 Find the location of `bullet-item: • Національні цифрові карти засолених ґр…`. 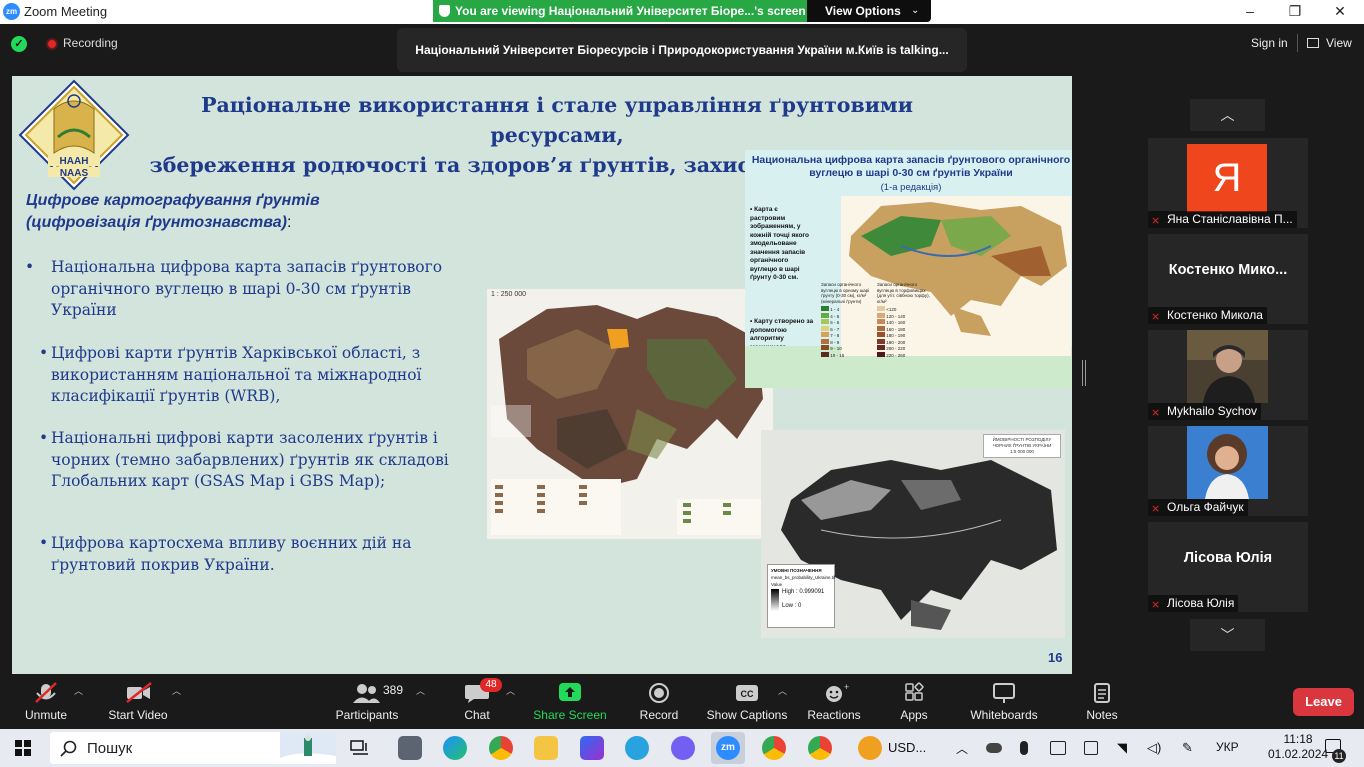

bullet-item: • Національні цифрові карти засолених ґр… is located at coordinates (244, 459).